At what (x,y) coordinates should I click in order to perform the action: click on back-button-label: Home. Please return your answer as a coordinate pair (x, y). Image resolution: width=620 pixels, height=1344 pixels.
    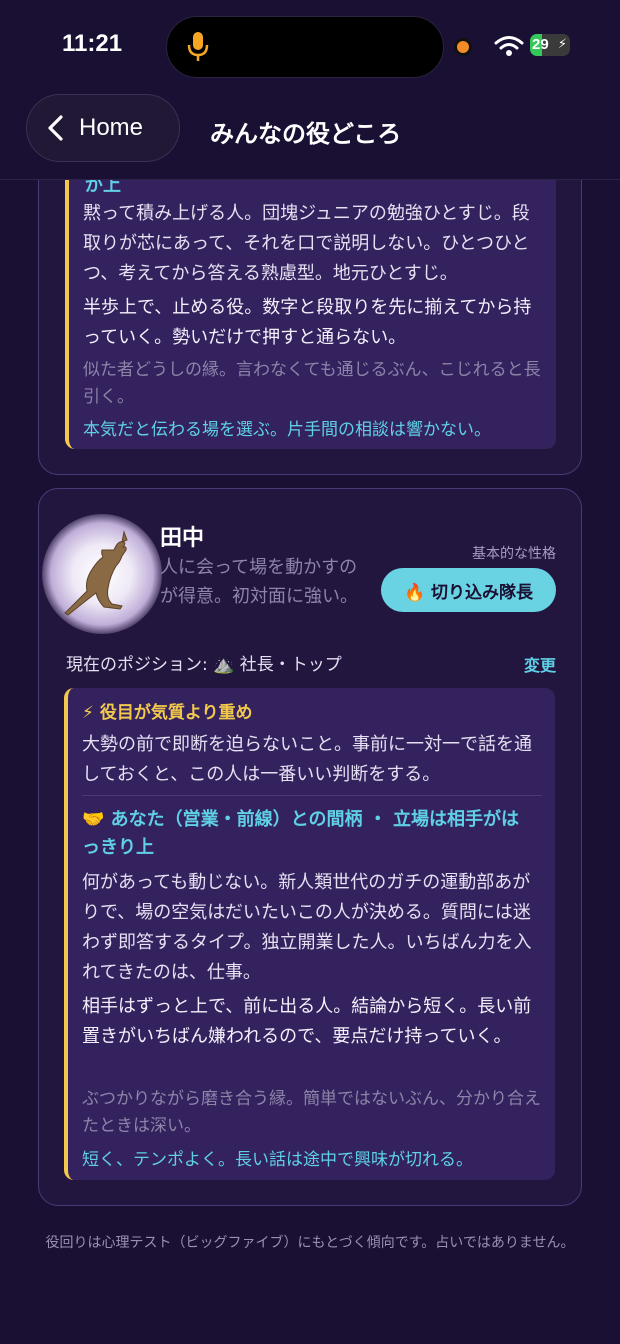
    Looking at the image, I should click on (111, 127).